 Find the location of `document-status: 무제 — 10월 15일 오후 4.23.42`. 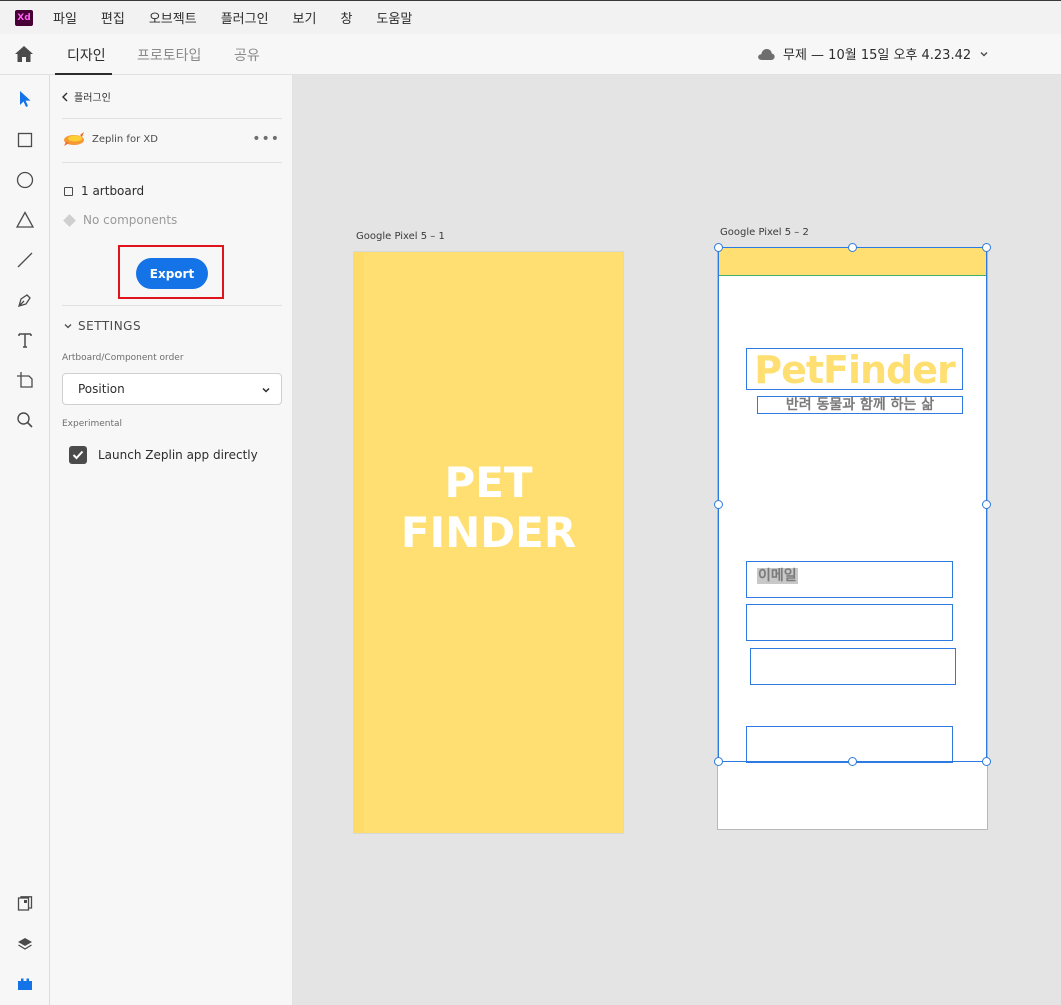

document-status: 무제 — 10월 15일 오후 4.23.42 is located at coordinates (873, 53).